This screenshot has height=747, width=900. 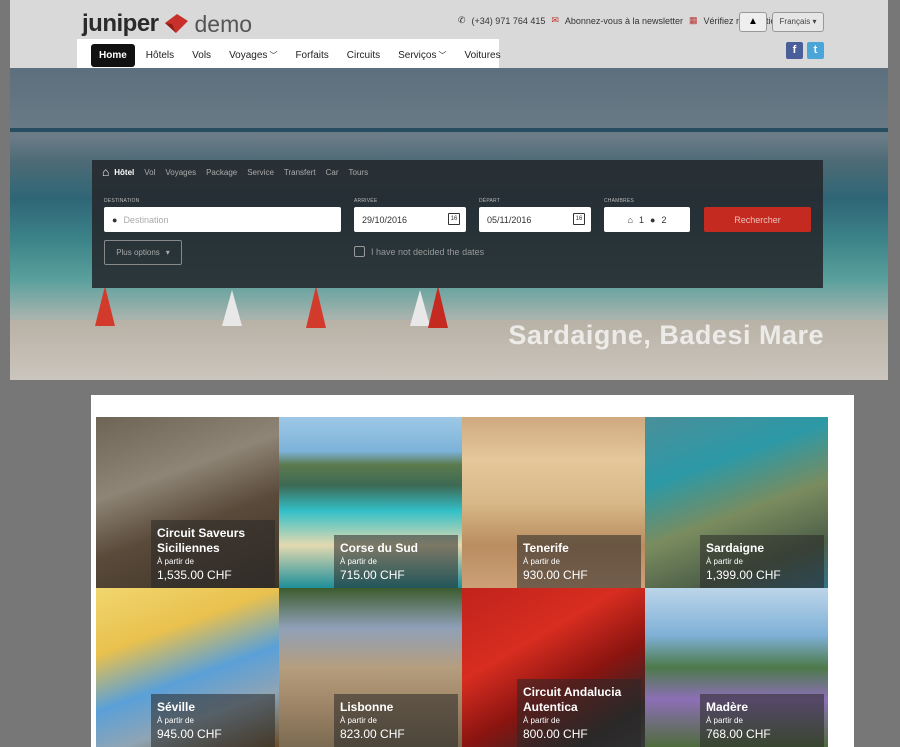 I want to click on envelope-icon: ✉, so click(x=555, y=20).